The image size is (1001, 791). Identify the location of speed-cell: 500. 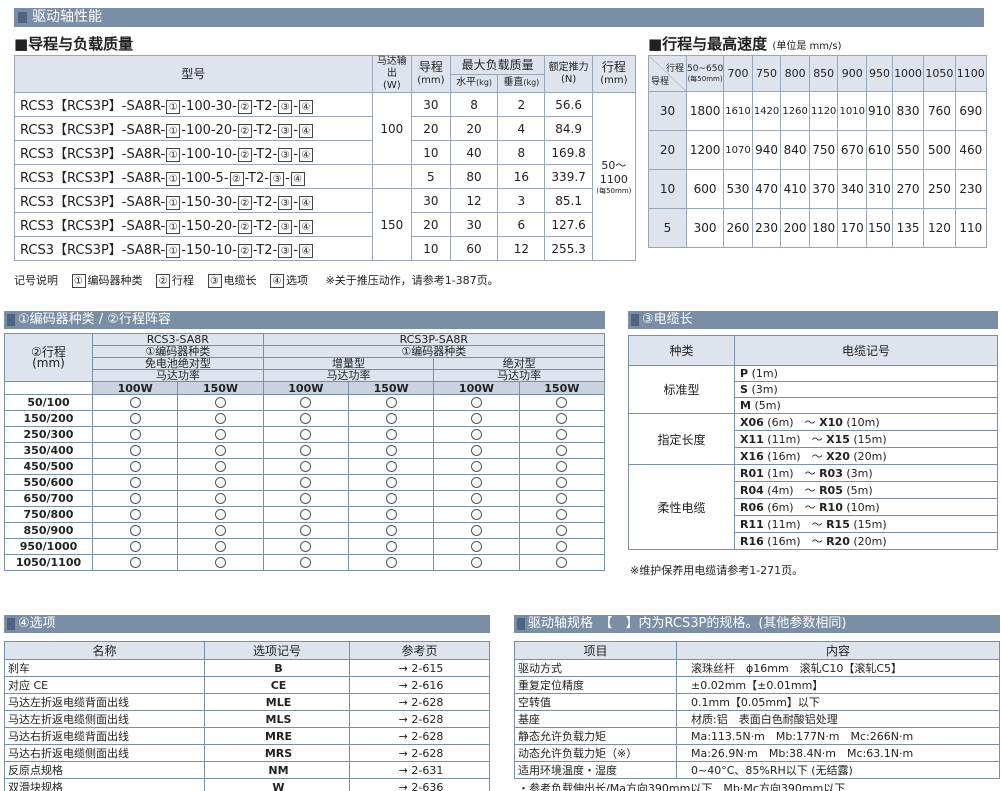
(939, 150).